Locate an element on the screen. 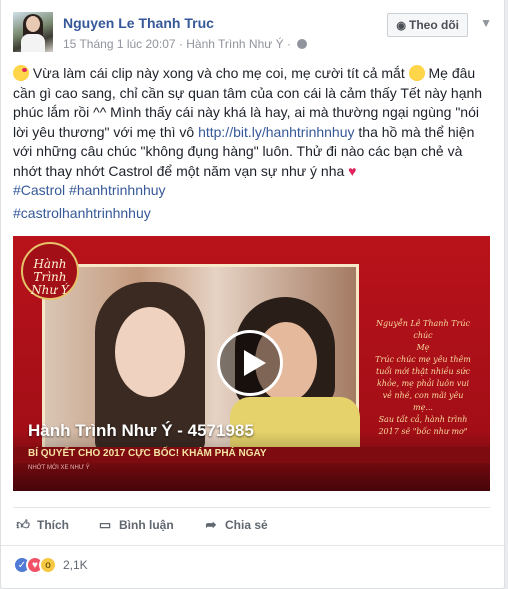  follow-button: ◉ Theo dõi is located at coordinates (427, 25).